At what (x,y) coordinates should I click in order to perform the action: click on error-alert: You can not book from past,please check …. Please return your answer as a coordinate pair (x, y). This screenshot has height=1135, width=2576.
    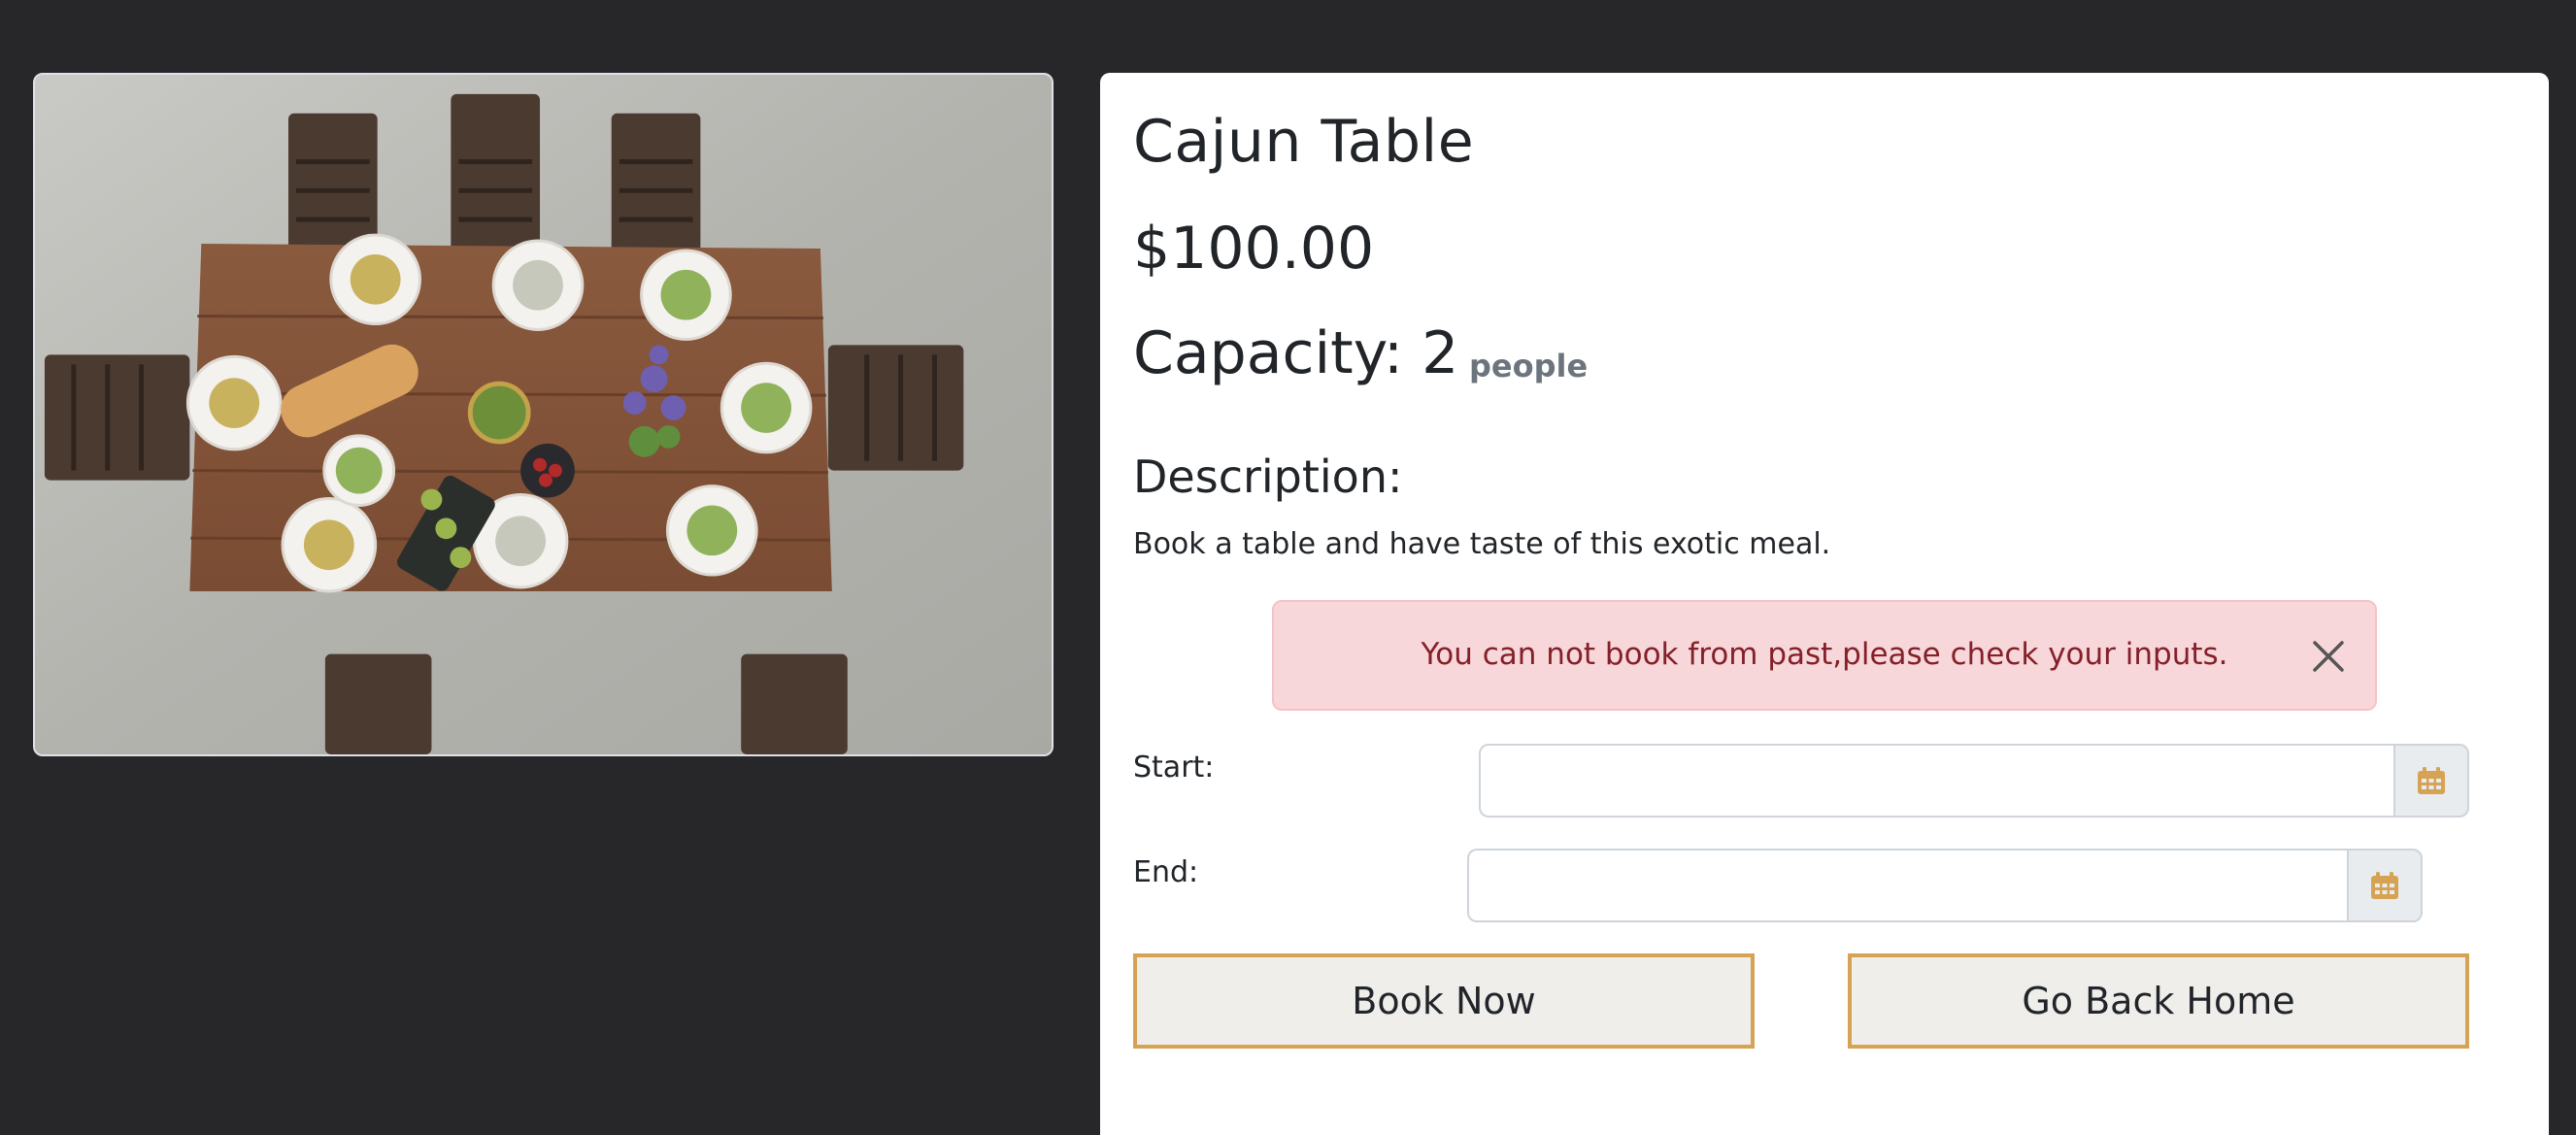
    Looking at the image, I should click on (1824, 655).